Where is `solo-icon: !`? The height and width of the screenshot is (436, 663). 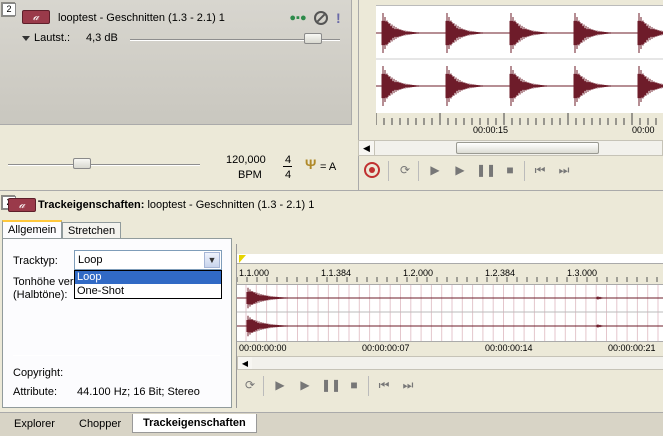 solo-icon: ! is located at coordinates (339, 18).